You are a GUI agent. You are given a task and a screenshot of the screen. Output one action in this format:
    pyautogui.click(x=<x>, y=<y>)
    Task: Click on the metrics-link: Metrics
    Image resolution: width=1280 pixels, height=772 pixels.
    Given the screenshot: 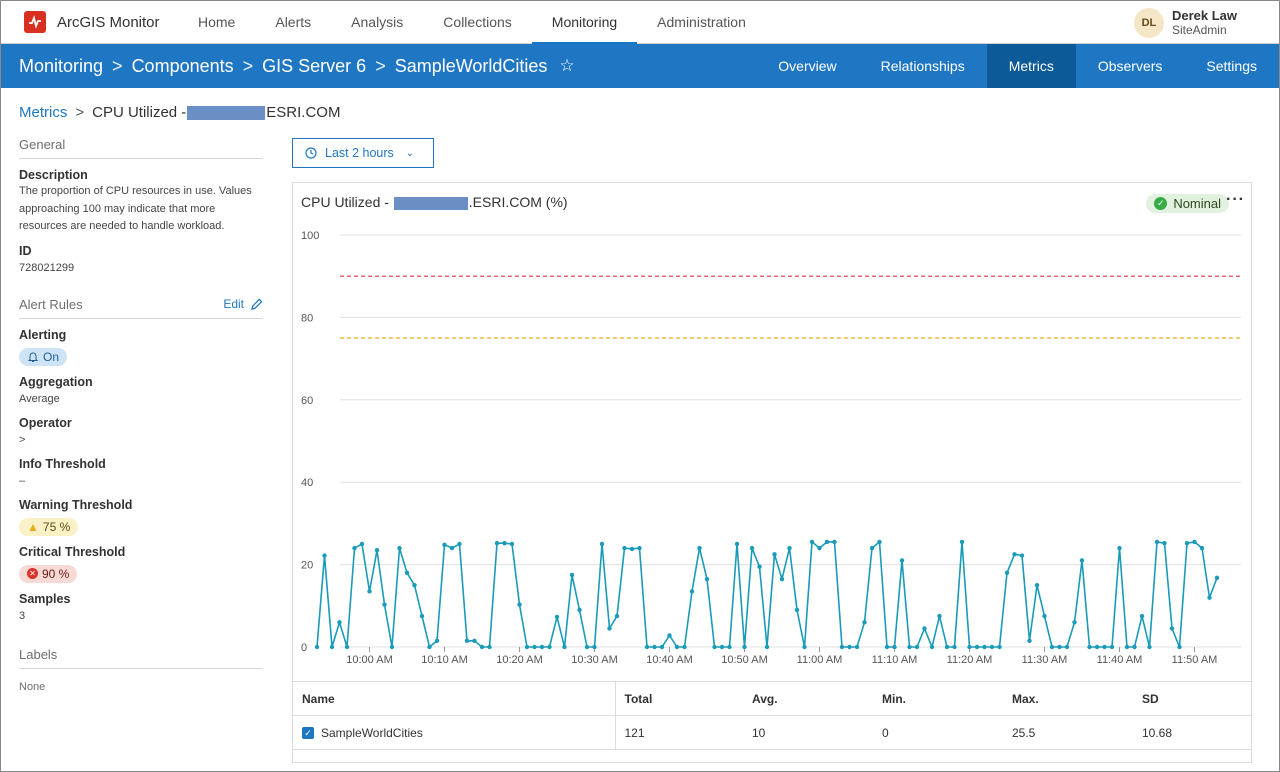 What is the action you would take?
    pyautogui.click(x=43, y=112)
    